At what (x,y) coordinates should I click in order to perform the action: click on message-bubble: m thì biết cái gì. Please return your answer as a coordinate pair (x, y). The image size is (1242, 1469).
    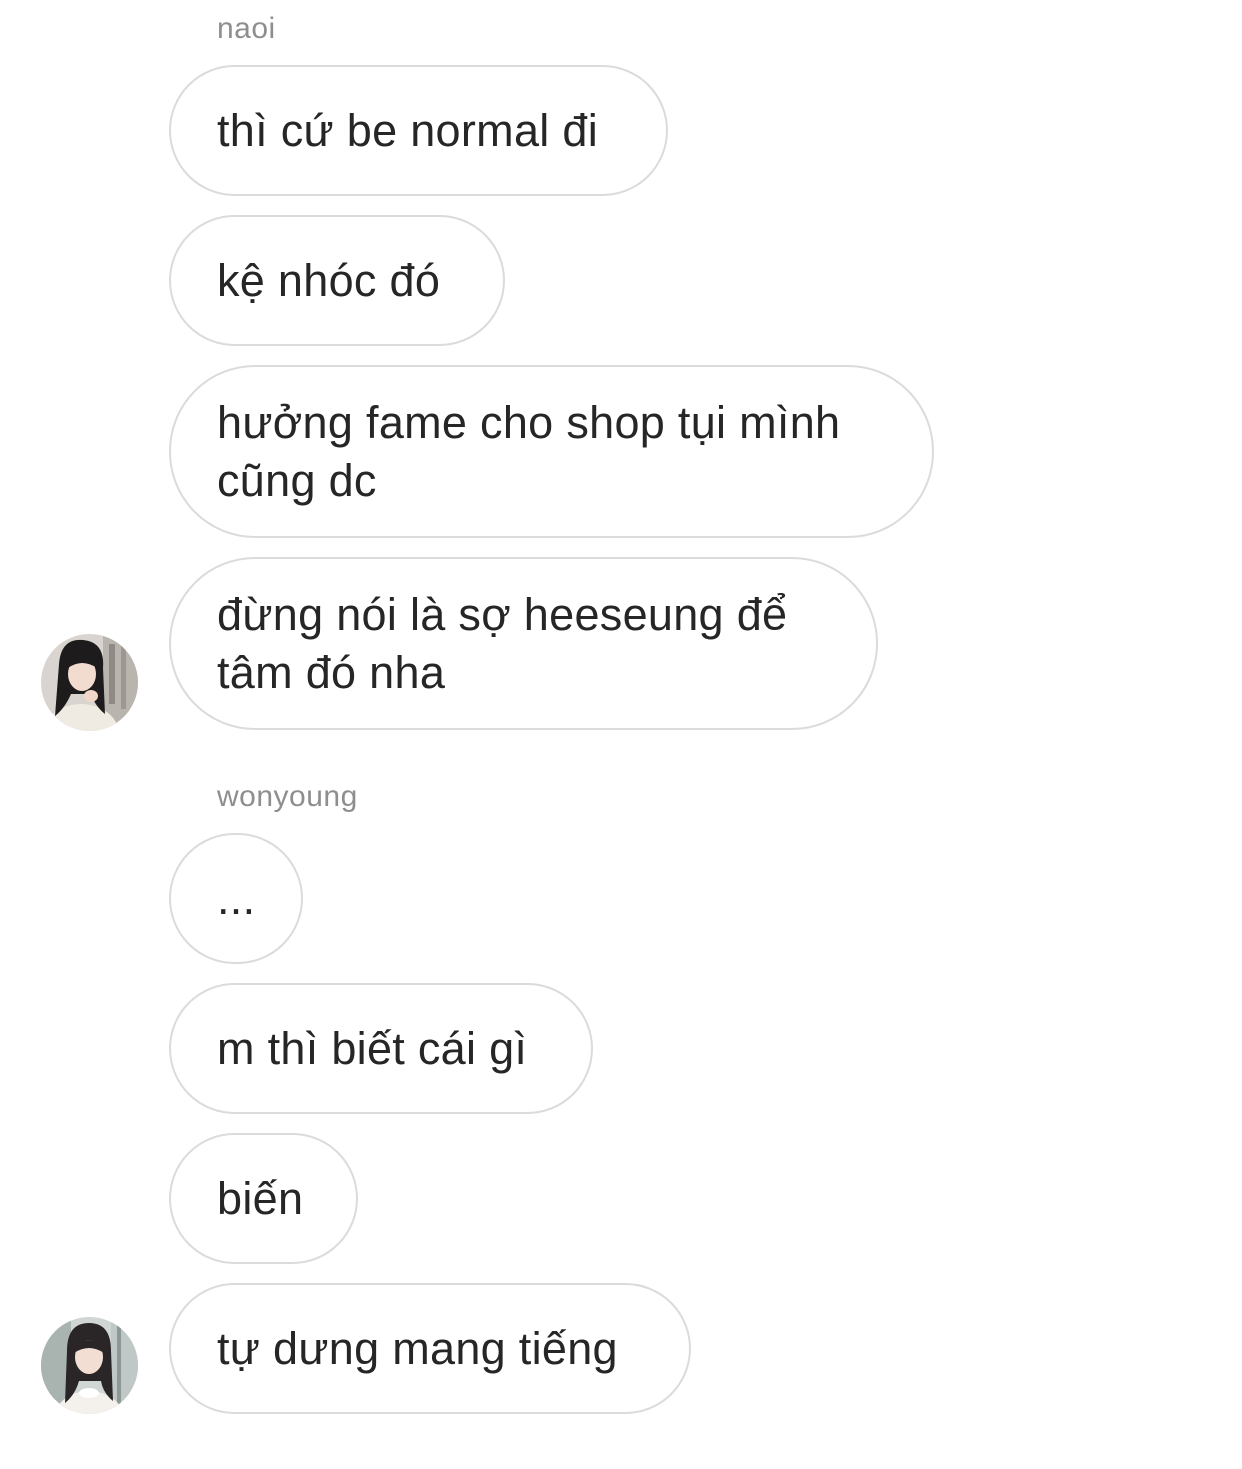
    Looking at the image, I should click on (381, 1048).